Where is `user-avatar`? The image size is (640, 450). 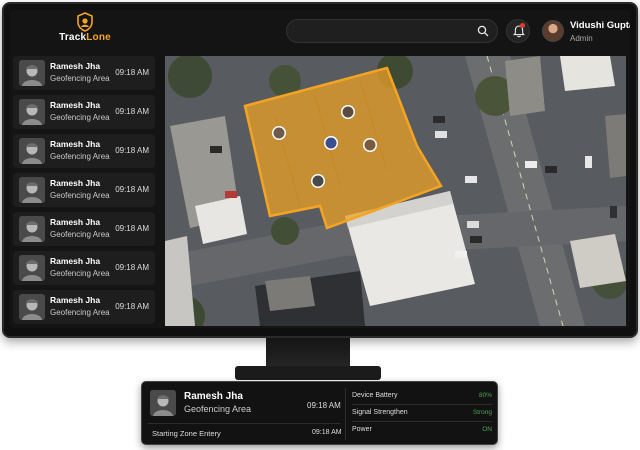 user-avatar is located at coordinates (553, 31).